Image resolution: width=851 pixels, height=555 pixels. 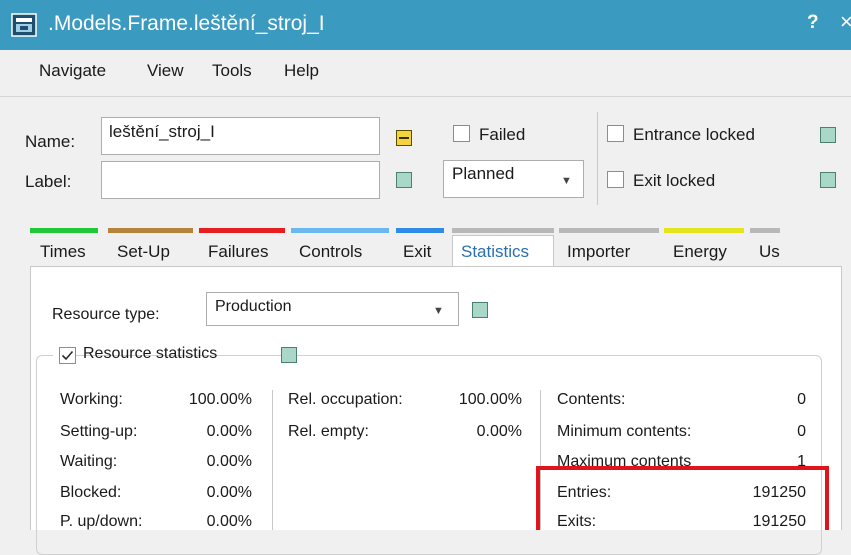 I want to click on resource-type-dropdown: Production ▼, so click(x=332, y=309).